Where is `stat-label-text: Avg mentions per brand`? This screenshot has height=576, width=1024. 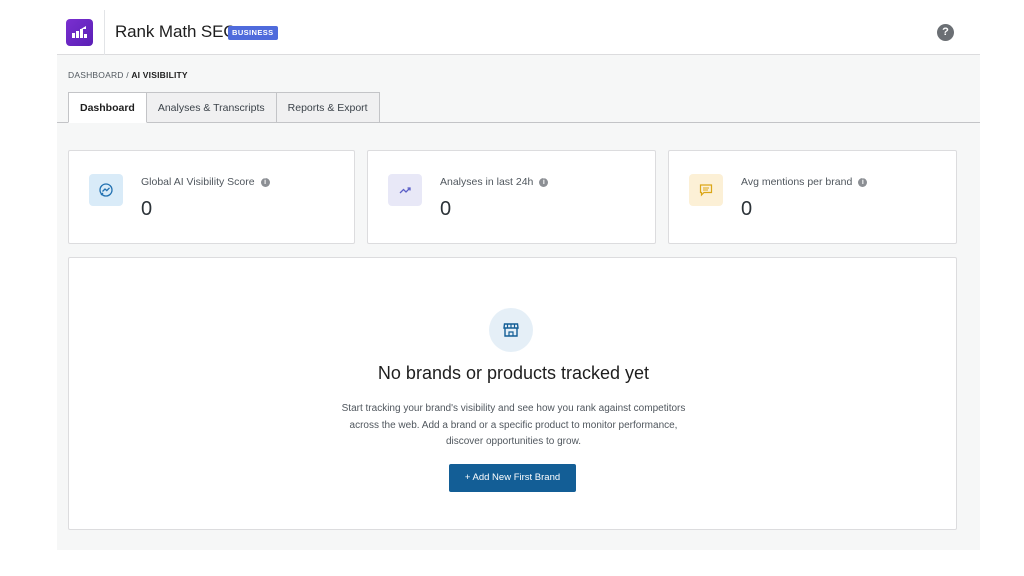 stat-label-text: Avg mentions per brand is located at coordinates (797, 182).